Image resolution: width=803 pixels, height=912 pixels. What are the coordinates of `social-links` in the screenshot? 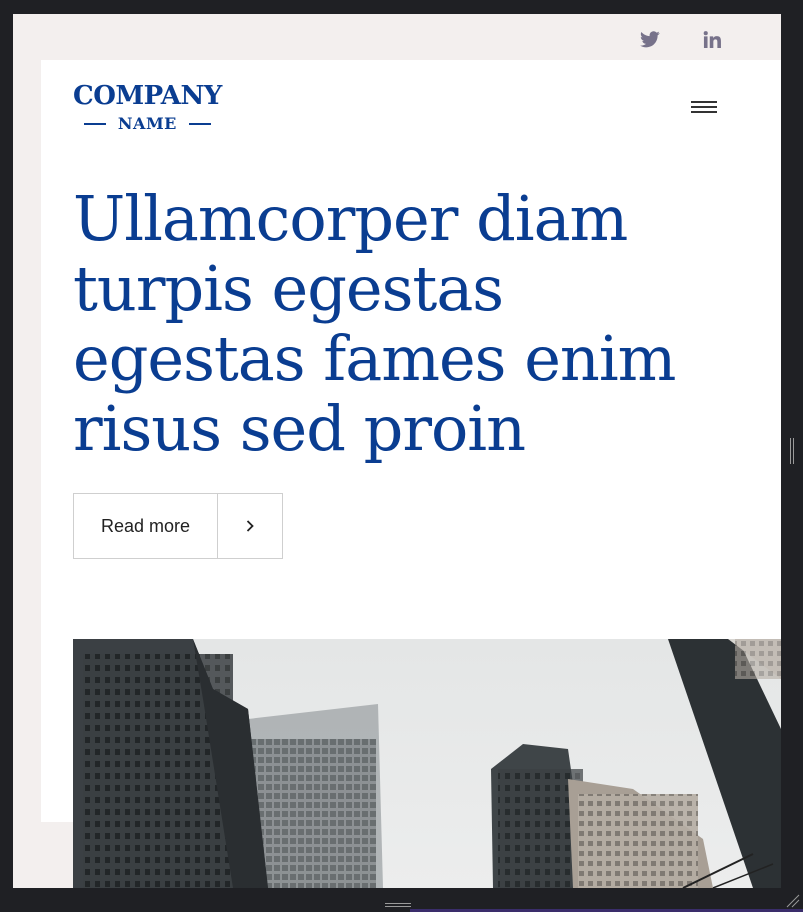 It's located at (681, 39).